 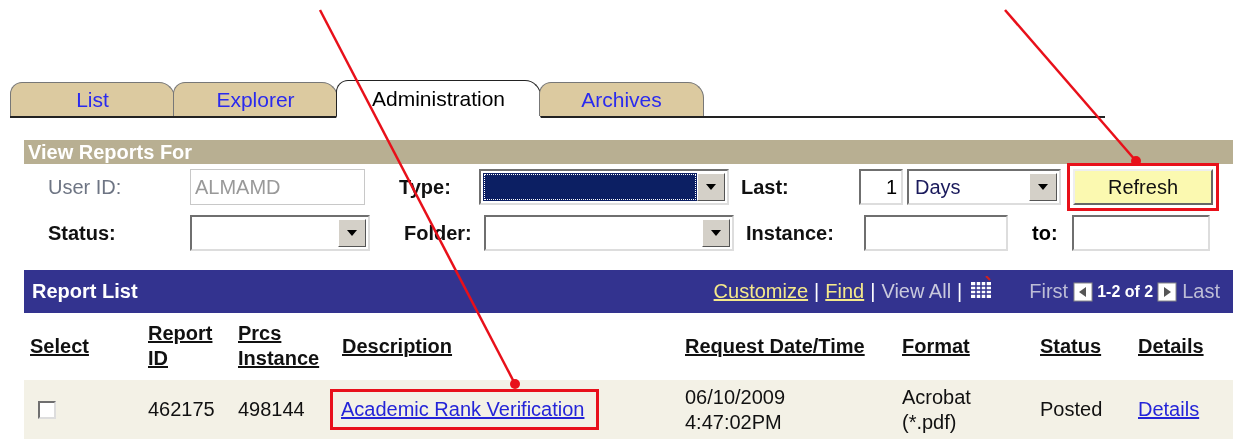 I want to click on column-header: Details, so click(x=1185, y=346).